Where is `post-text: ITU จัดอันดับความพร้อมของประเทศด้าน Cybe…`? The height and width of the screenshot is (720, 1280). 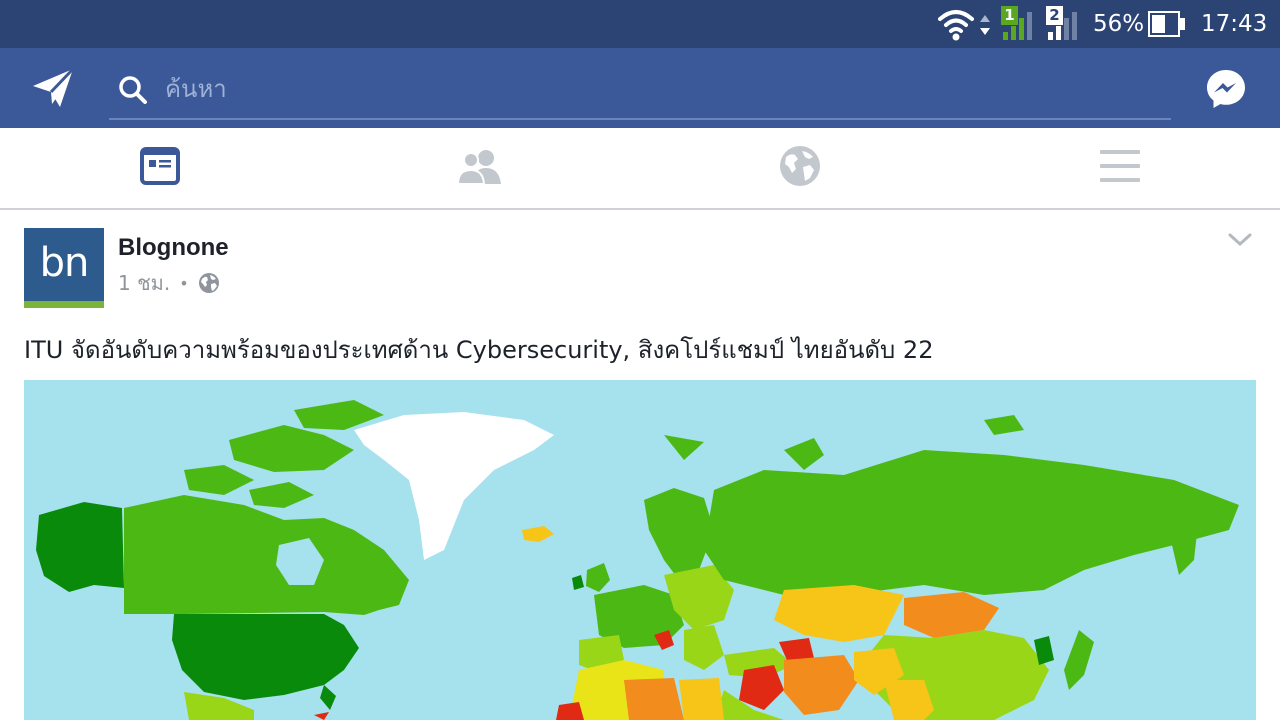
post-text: ITU จัดอันดับความพร้อมของประเทศด้าน Cybe… is located at coordinates (479, 350).